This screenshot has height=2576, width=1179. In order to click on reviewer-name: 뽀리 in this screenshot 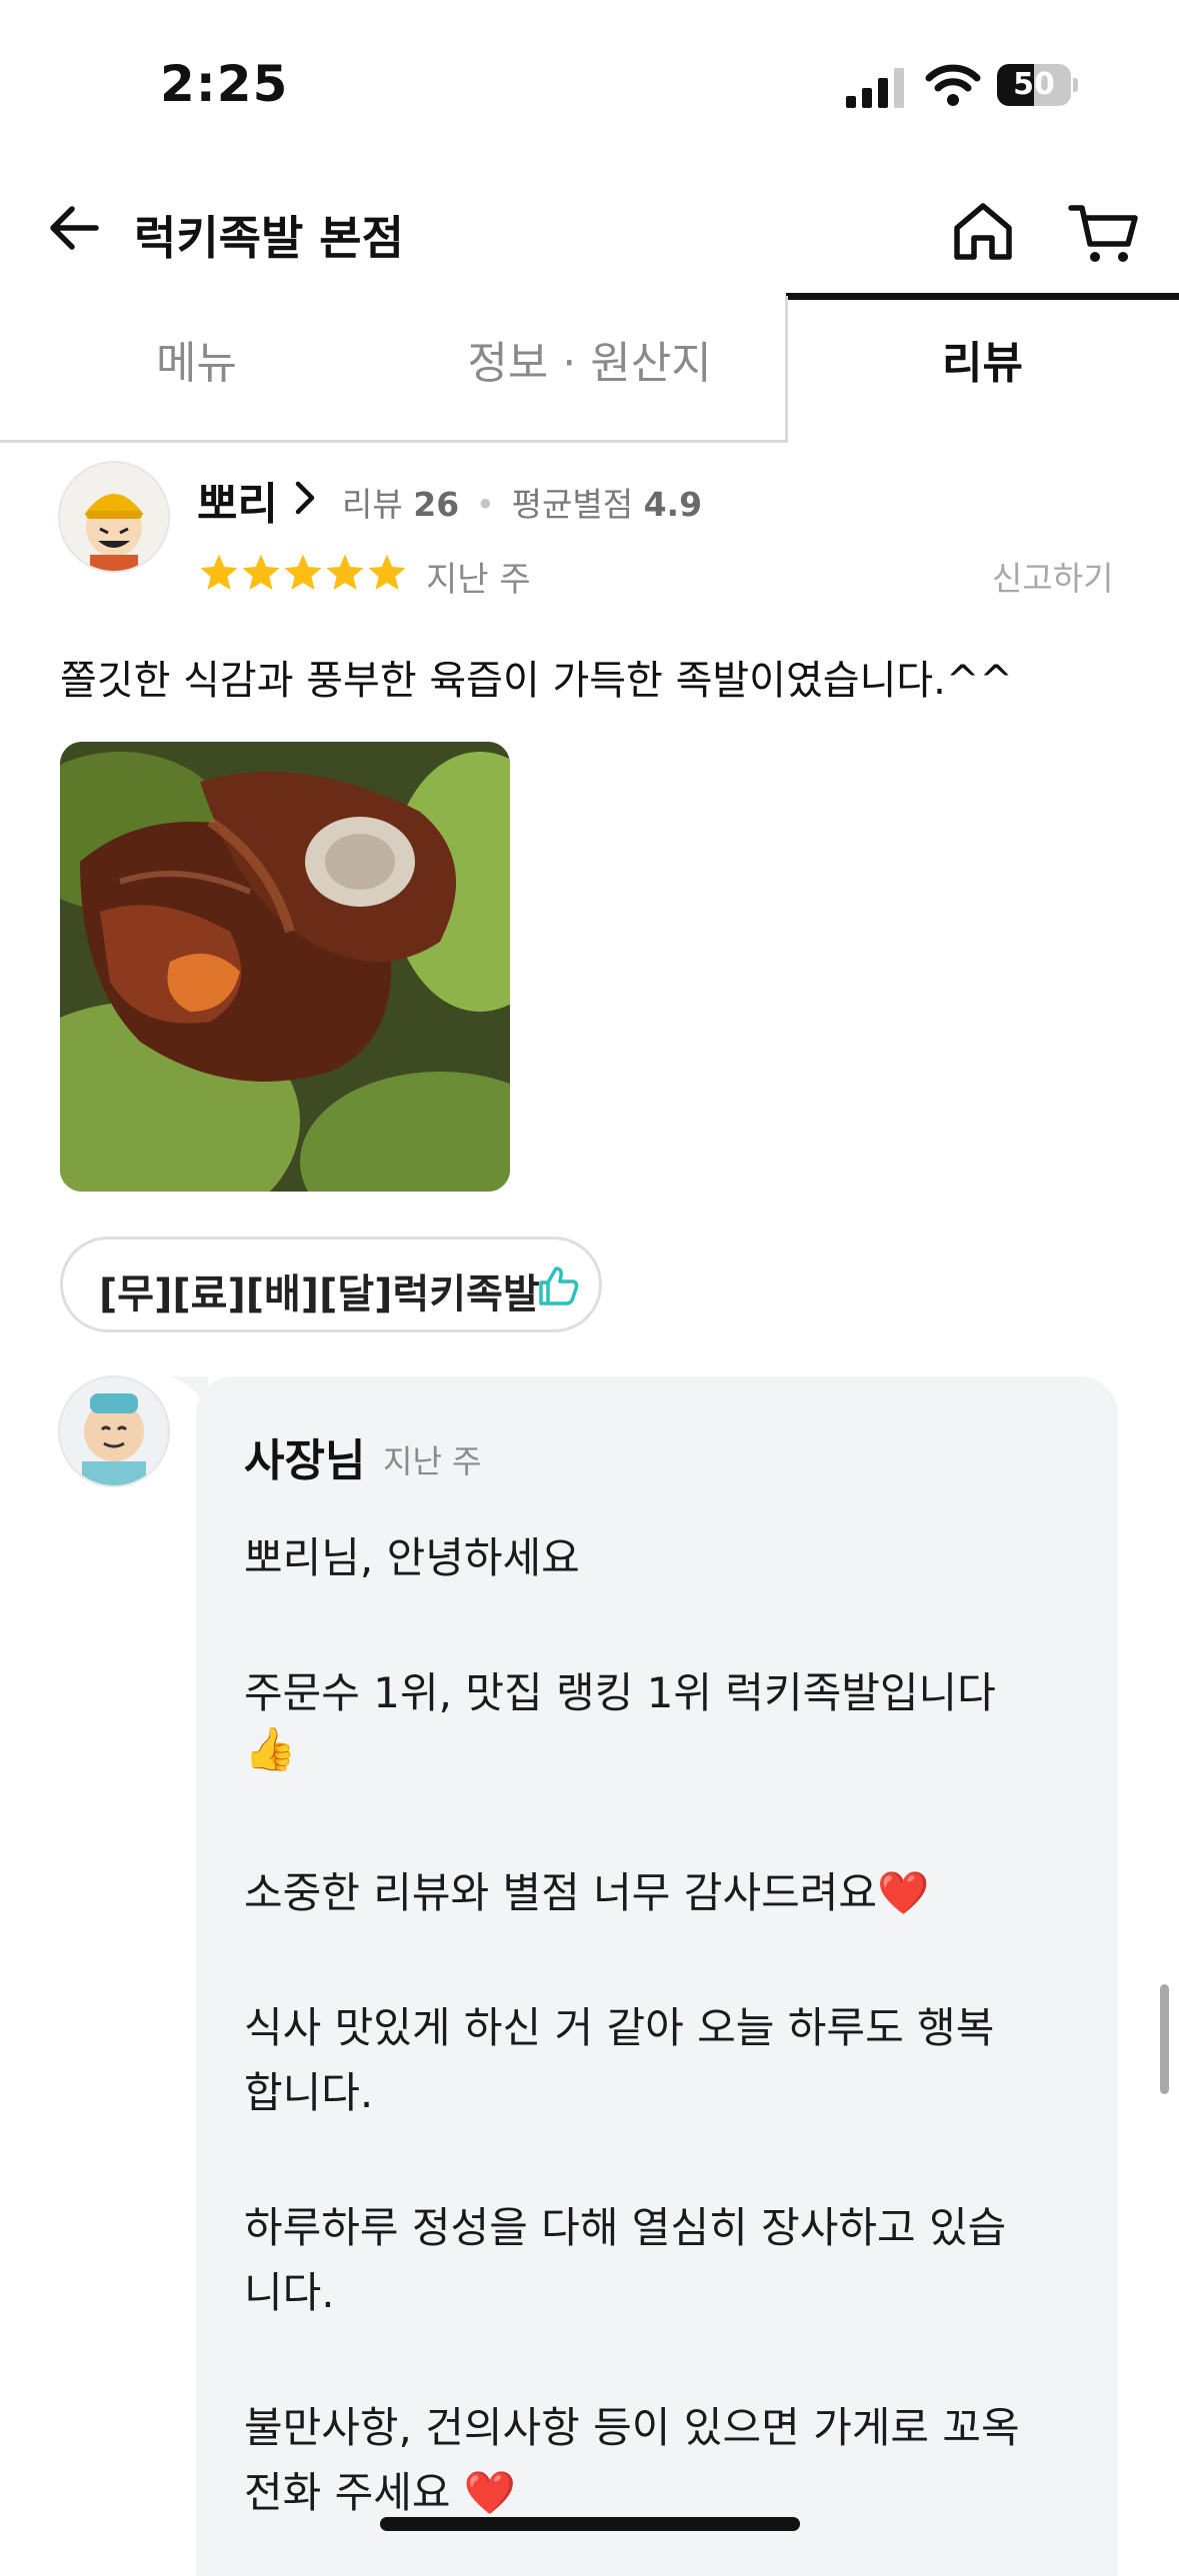, I will do `click(237, 500)`.